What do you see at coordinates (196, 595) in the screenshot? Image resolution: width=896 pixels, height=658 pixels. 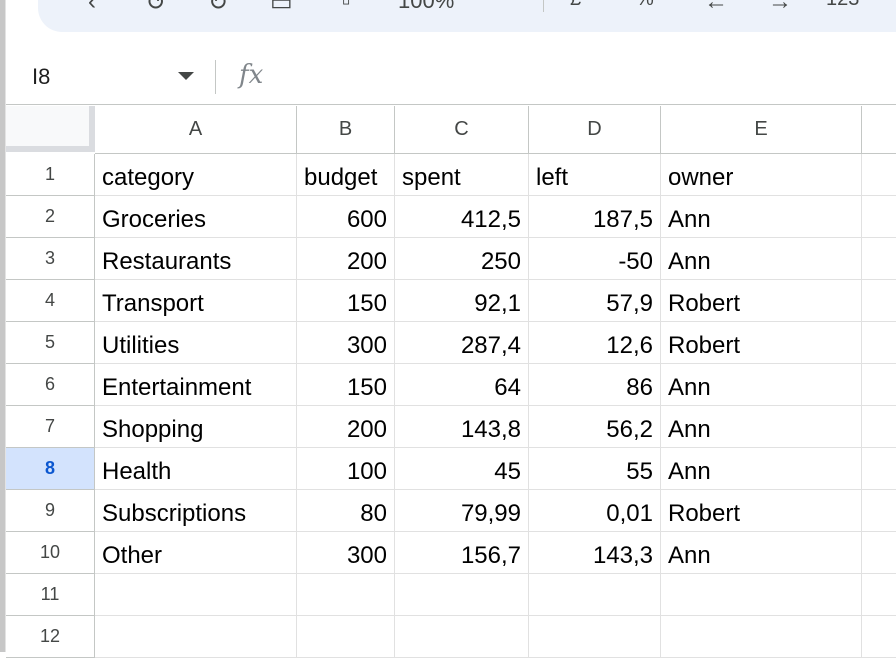 I see `cell-a11` at bounding box center [196, 595].